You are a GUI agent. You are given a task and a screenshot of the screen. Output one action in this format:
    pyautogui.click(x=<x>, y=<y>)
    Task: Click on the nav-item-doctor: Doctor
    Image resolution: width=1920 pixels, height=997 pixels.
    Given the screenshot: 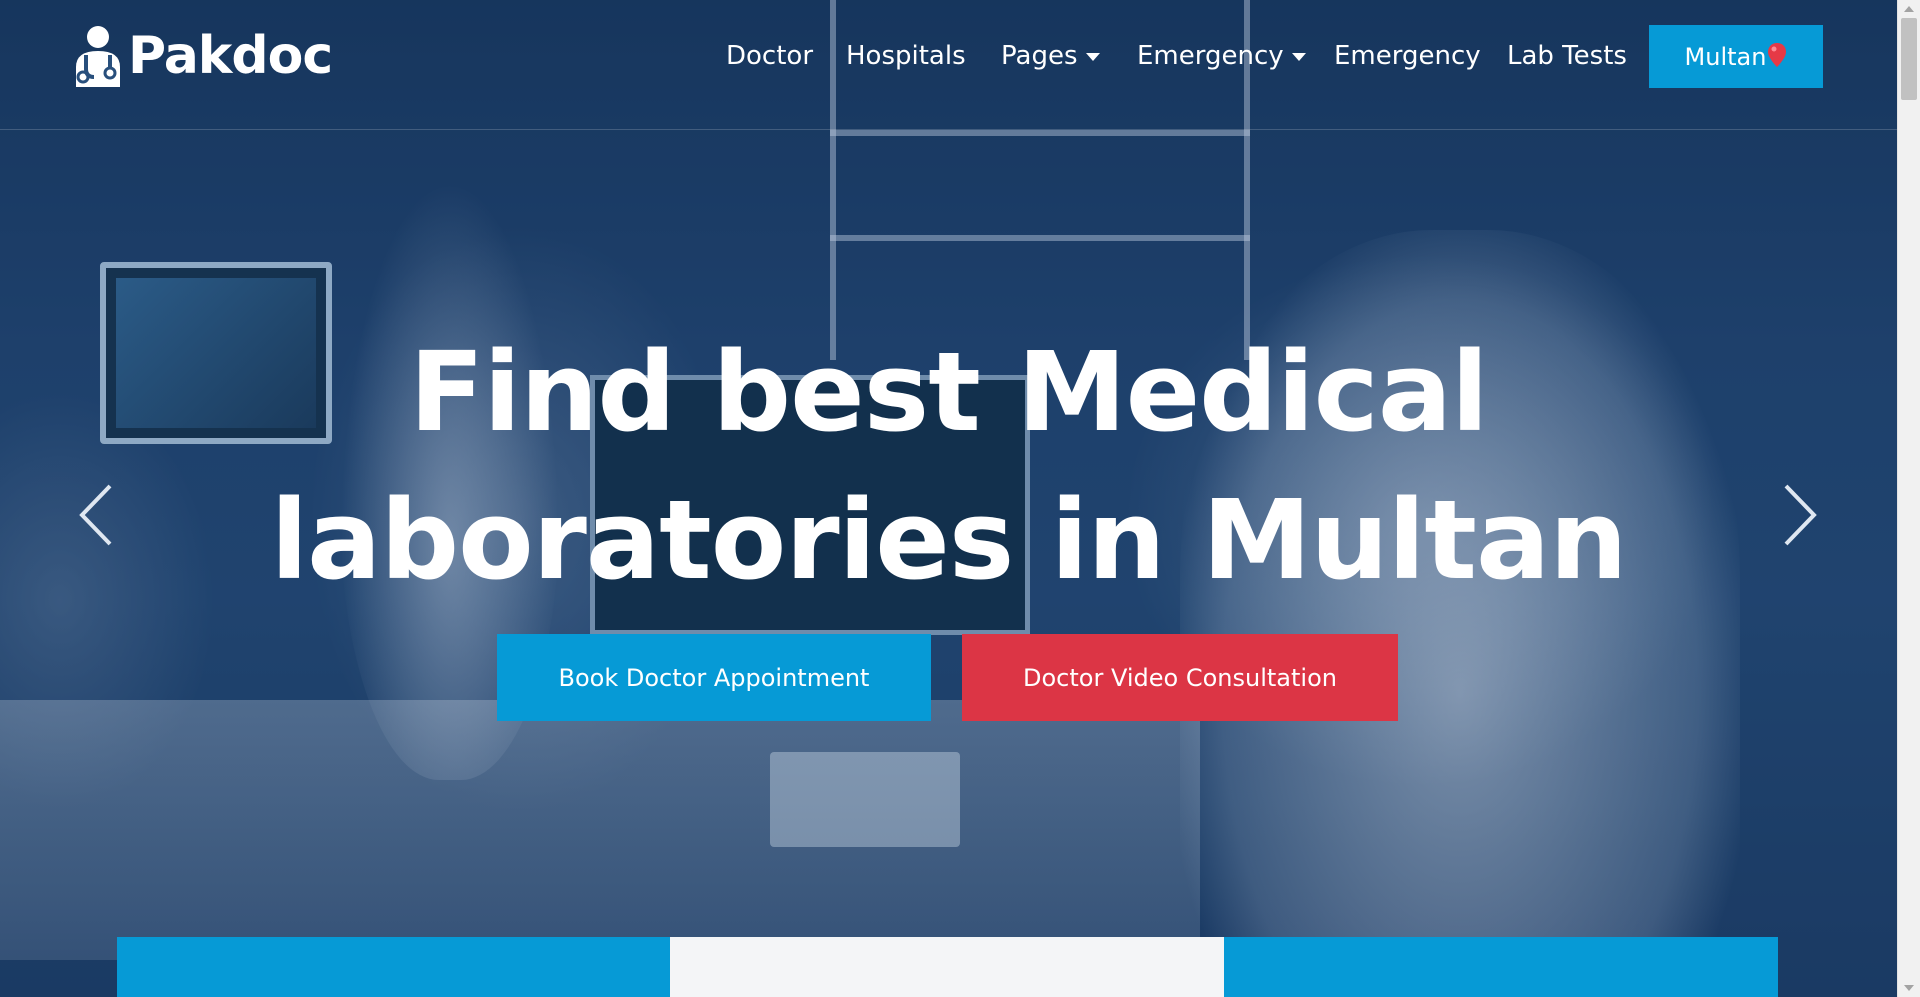 What is the action you would take?
    pyautogui.click(x=769, y=56)
    